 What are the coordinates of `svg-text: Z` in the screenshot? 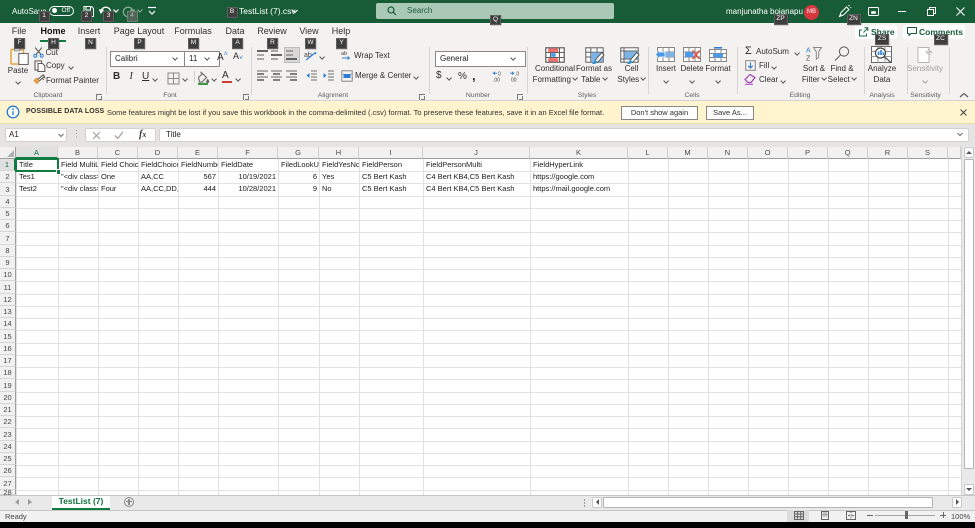 It's located at (808, 59).